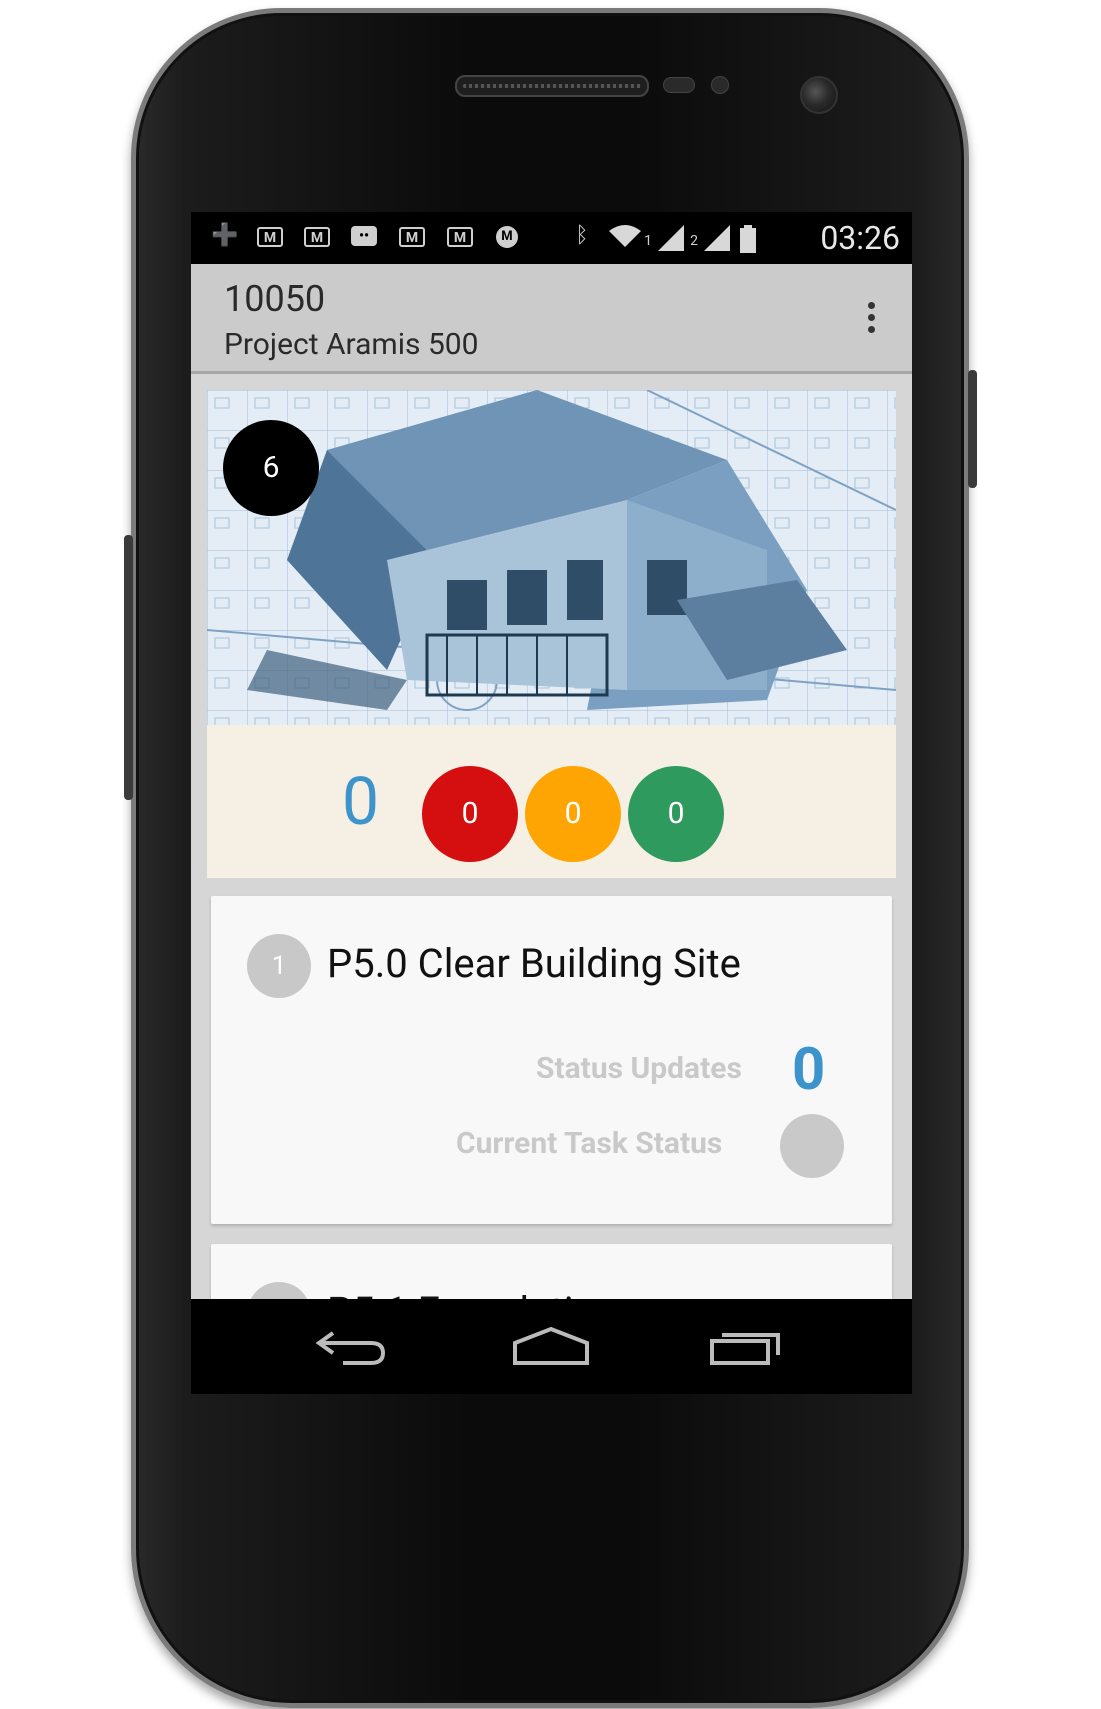 Image resolution: width=1101 pixels, height=1709 pixels. Describe the element at coordinates (551, 557) in the screenshot. I see `project-image: 6` at that location.